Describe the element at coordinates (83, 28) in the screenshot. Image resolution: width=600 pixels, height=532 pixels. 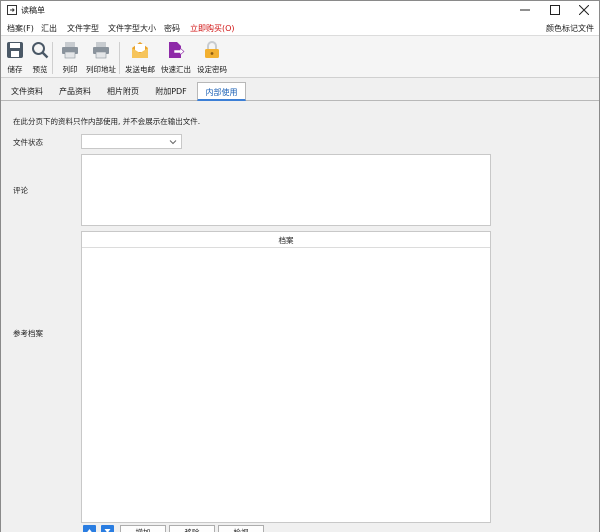
I see `menu-font: 文件字型` at that location.